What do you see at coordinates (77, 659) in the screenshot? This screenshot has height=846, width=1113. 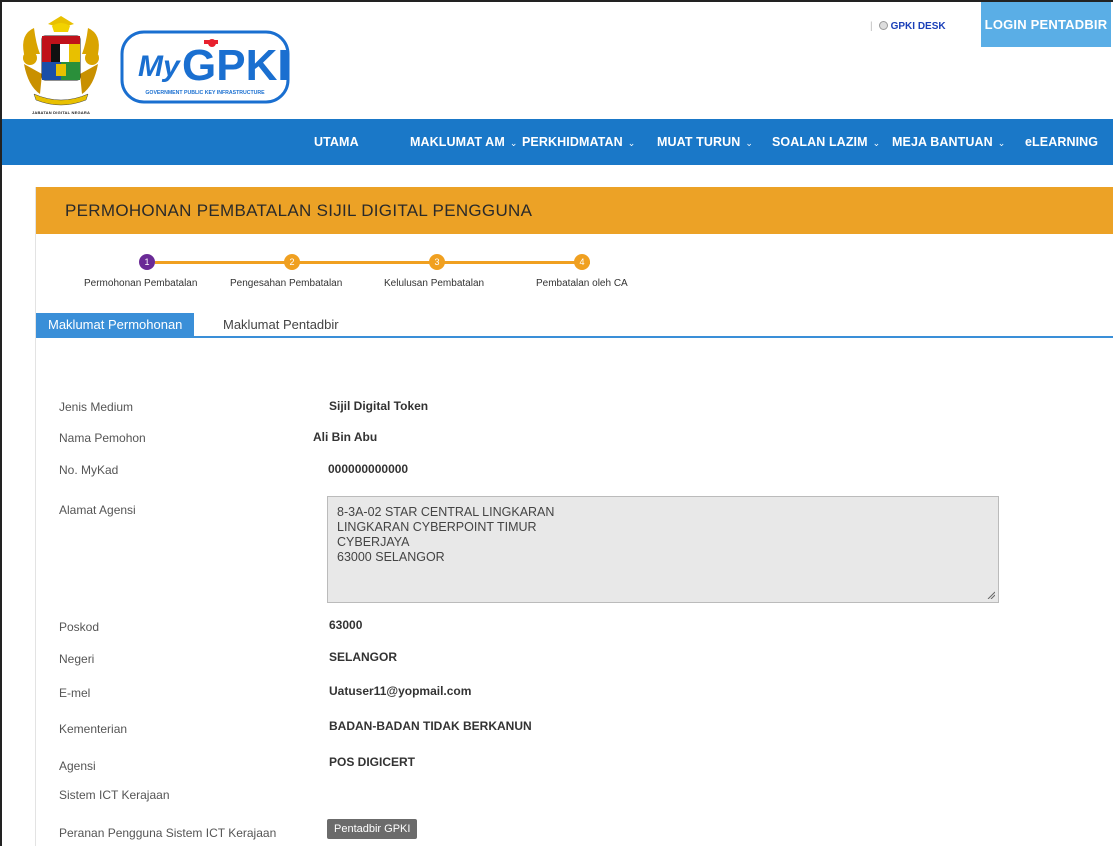 I see `label-negeri: Negeri` at bounding box center [77, 659].